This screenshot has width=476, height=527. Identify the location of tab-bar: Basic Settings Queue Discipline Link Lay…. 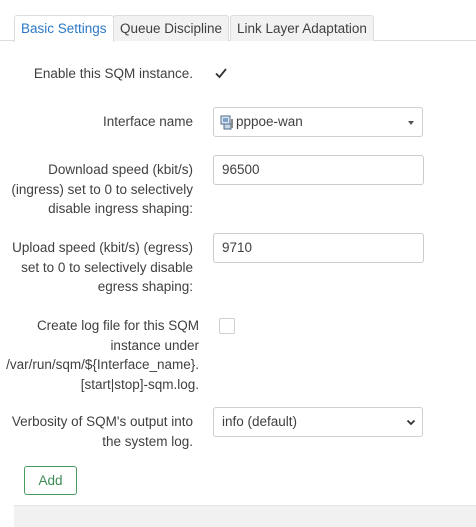
(238, 21).